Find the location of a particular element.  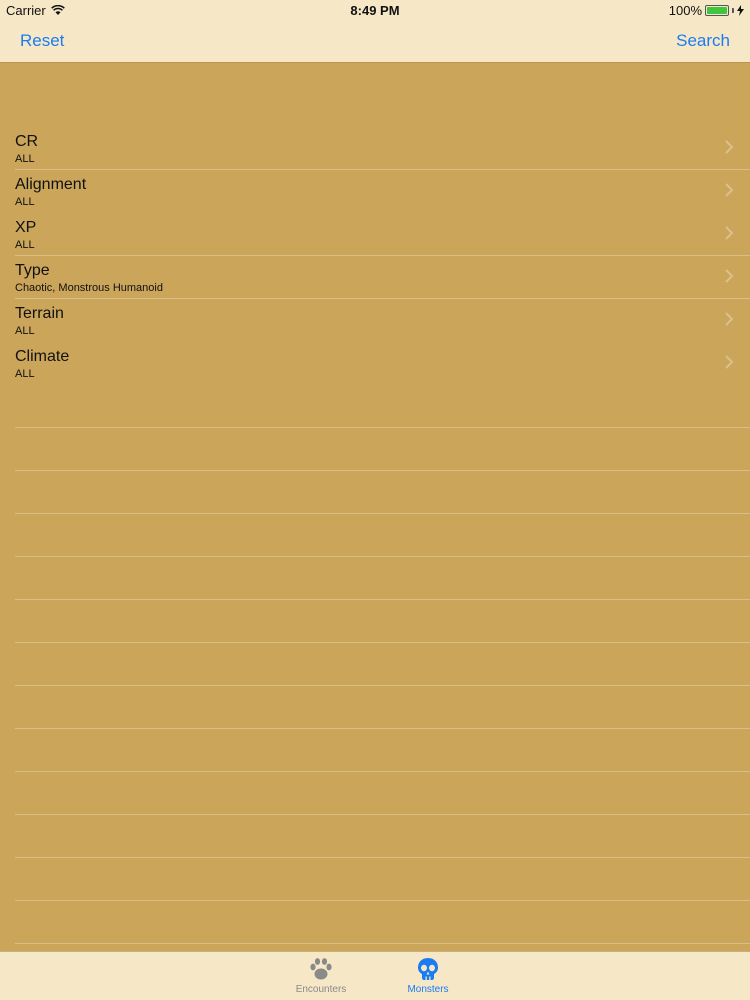

status-bar: Carrier 8:49 PM 100% is located at coordinates (375, 11).